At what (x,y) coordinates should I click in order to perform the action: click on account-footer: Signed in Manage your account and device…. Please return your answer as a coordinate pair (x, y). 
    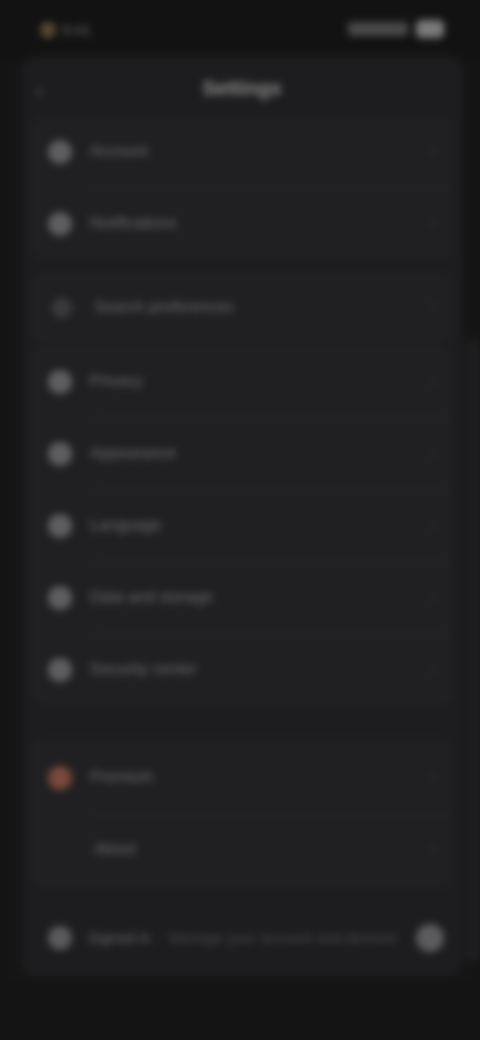
    Looking at the image, I should click on (242, 938).